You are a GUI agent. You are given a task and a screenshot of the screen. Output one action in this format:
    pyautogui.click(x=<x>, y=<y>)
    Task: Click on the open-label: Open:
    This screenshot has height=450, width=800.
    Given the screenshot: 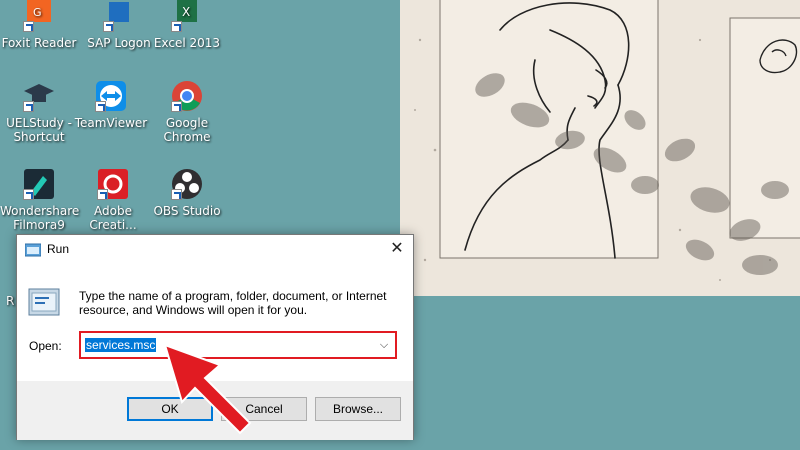 What is the action you would take?
    pyautogui.click(x=45, y=346)
    